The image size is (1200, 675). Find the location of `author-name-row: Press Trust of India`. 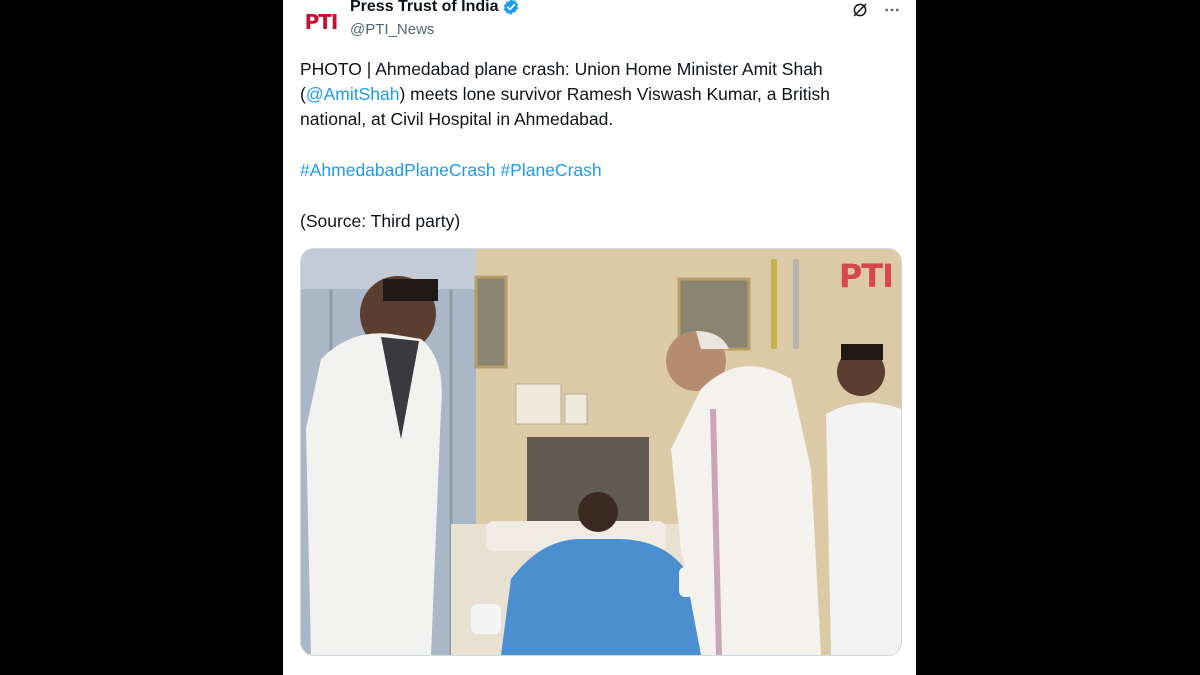

author-name-row: Press Trust of India is located at coordinates (435, 8).